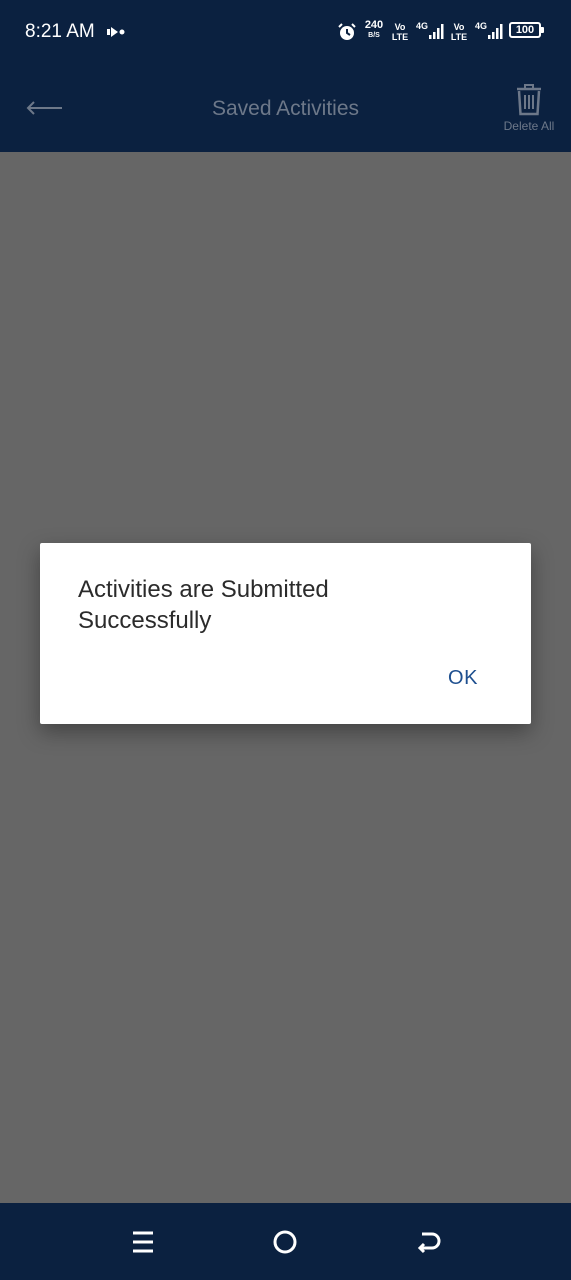 Image resolution: width=571 pixels, height=1280 pixels. I want to click on speed-unit: B/S, so click(374, 35).